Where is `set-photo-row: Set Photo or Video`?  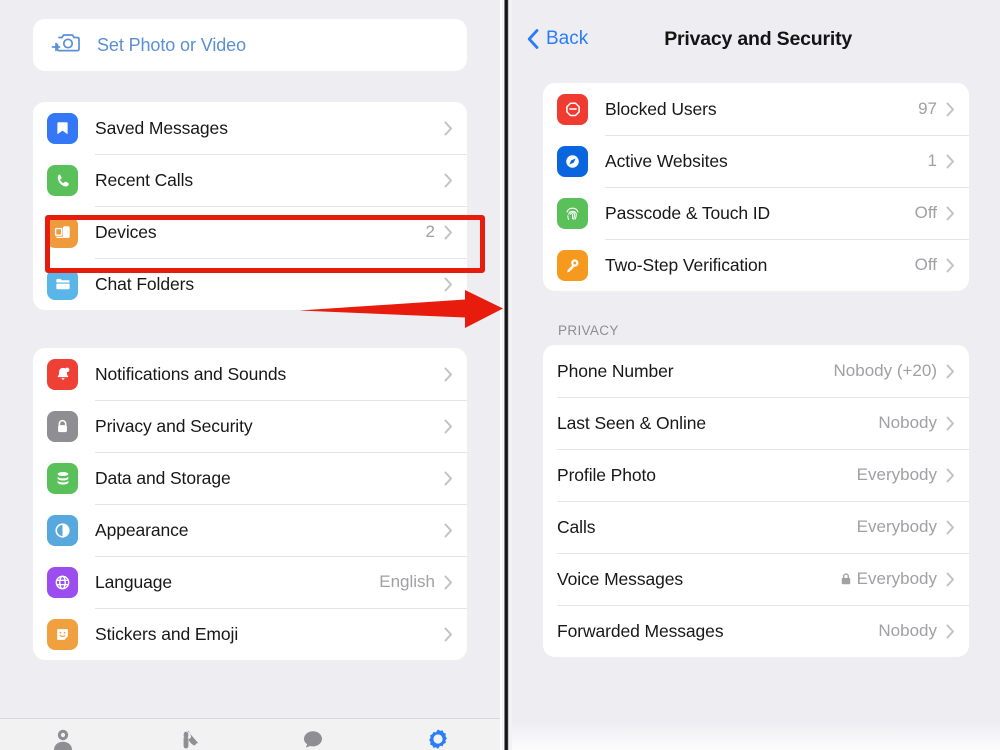
set-photo-row: Set Photo or Video is located at coordinates (250, 45).